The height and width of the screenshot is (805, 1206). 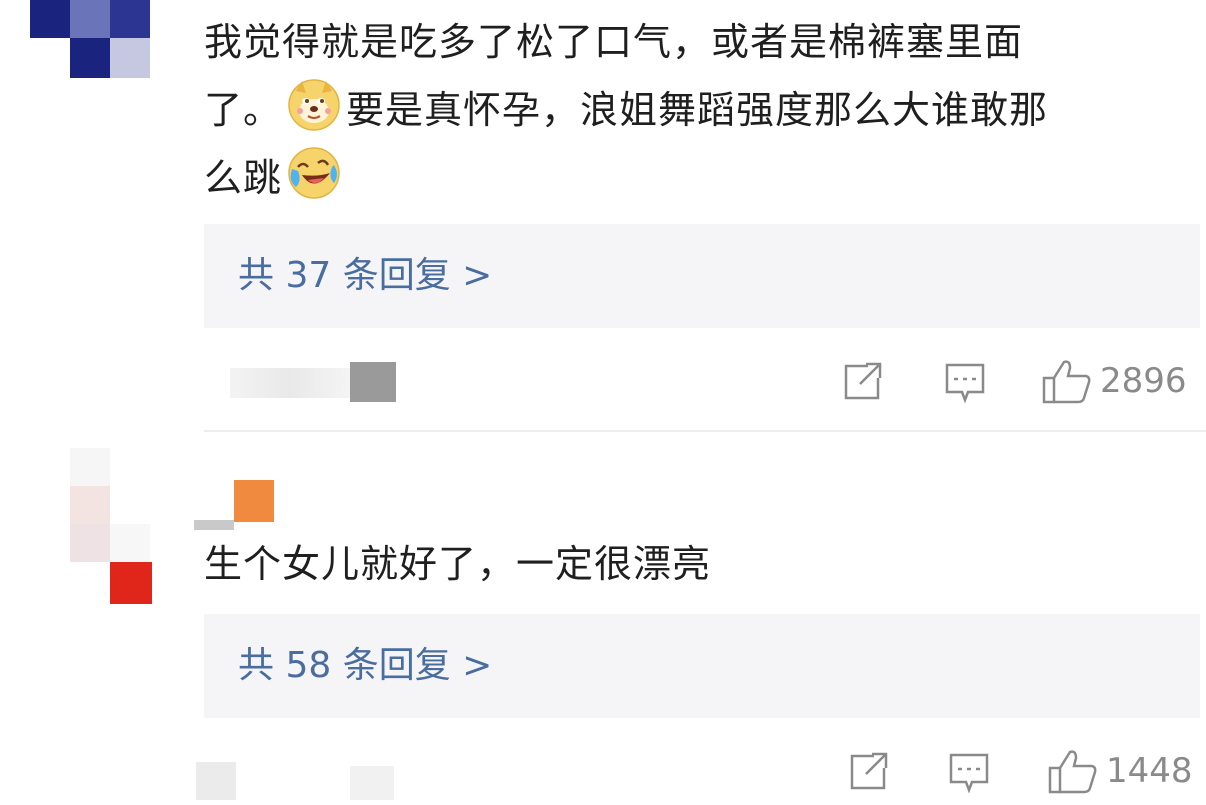 I want to click on divider, so click(x=705, y=431).